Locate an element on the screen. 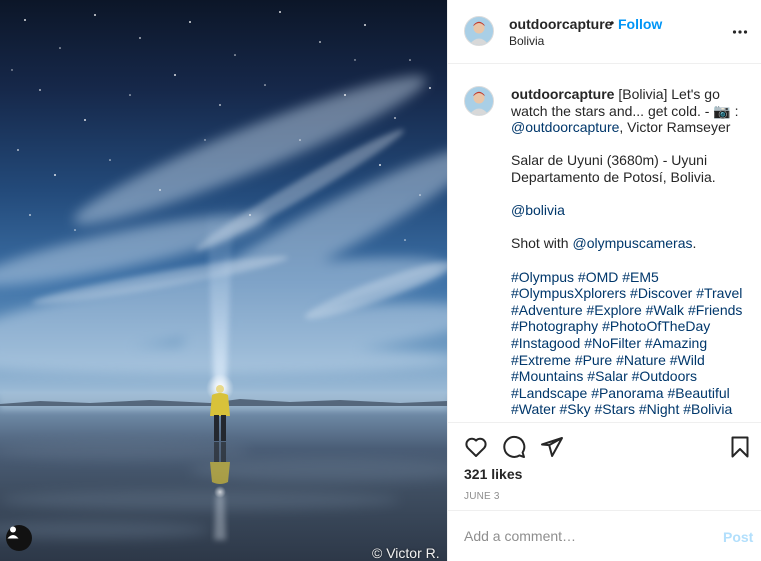  hashtag-link: #Salar is located at coordinates (607, 376).